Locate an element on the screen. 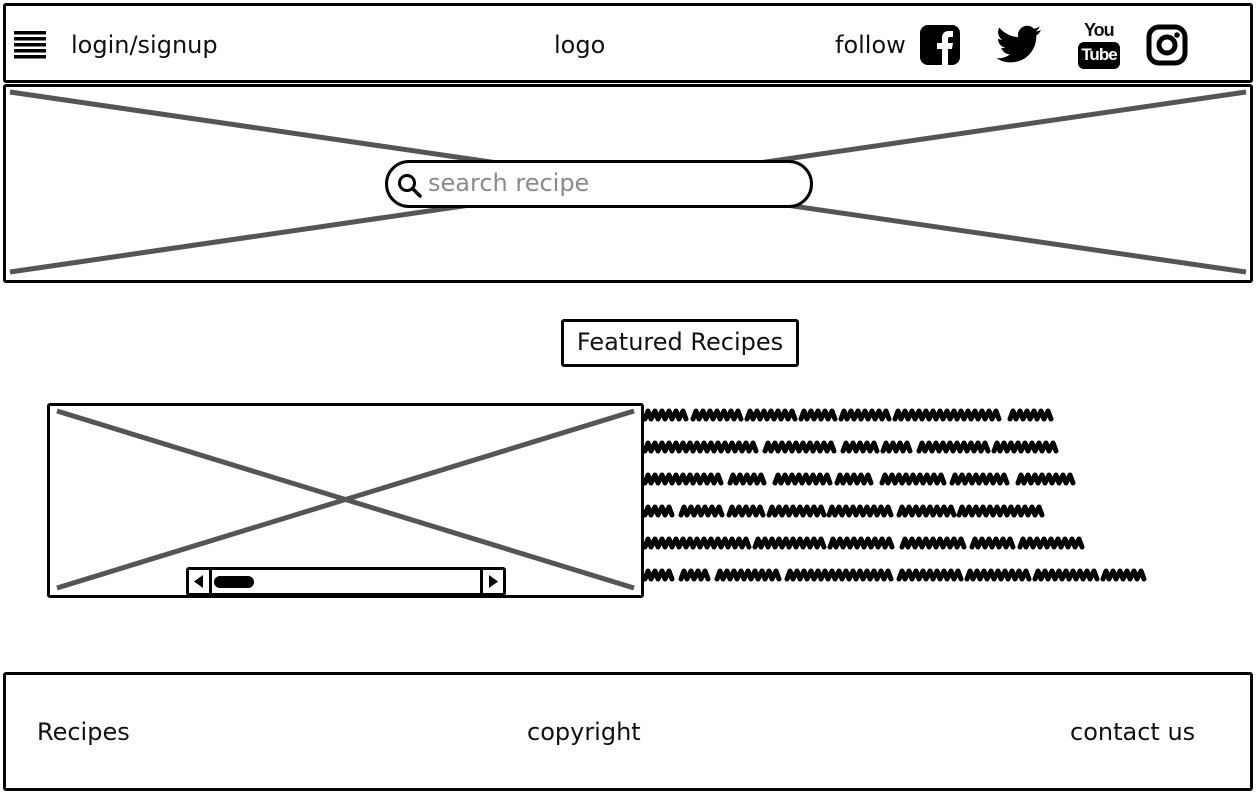 The width and height of the screenshot is (1256, 794). twitter-icon is located at coordinates (1019, 45).